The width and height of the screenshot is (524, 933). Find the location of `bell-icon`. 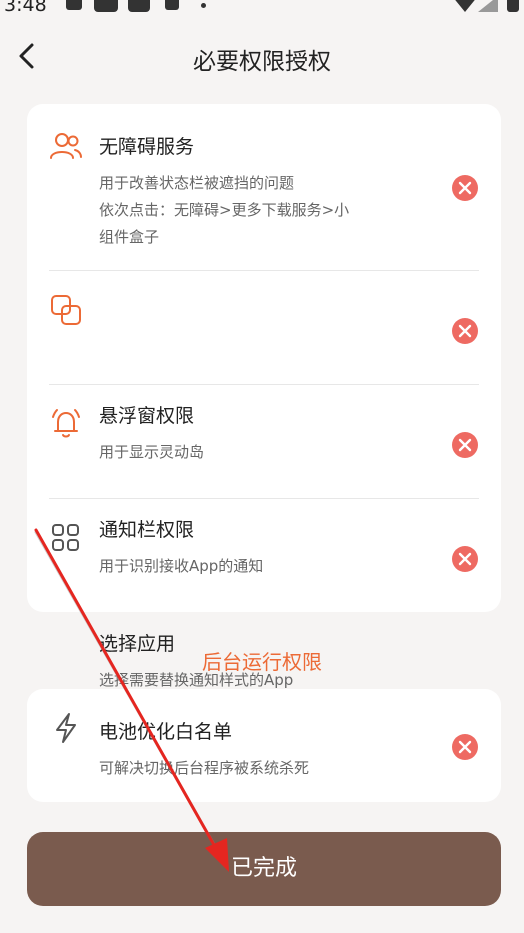

bell-icon is located at coordinates (66, 423).